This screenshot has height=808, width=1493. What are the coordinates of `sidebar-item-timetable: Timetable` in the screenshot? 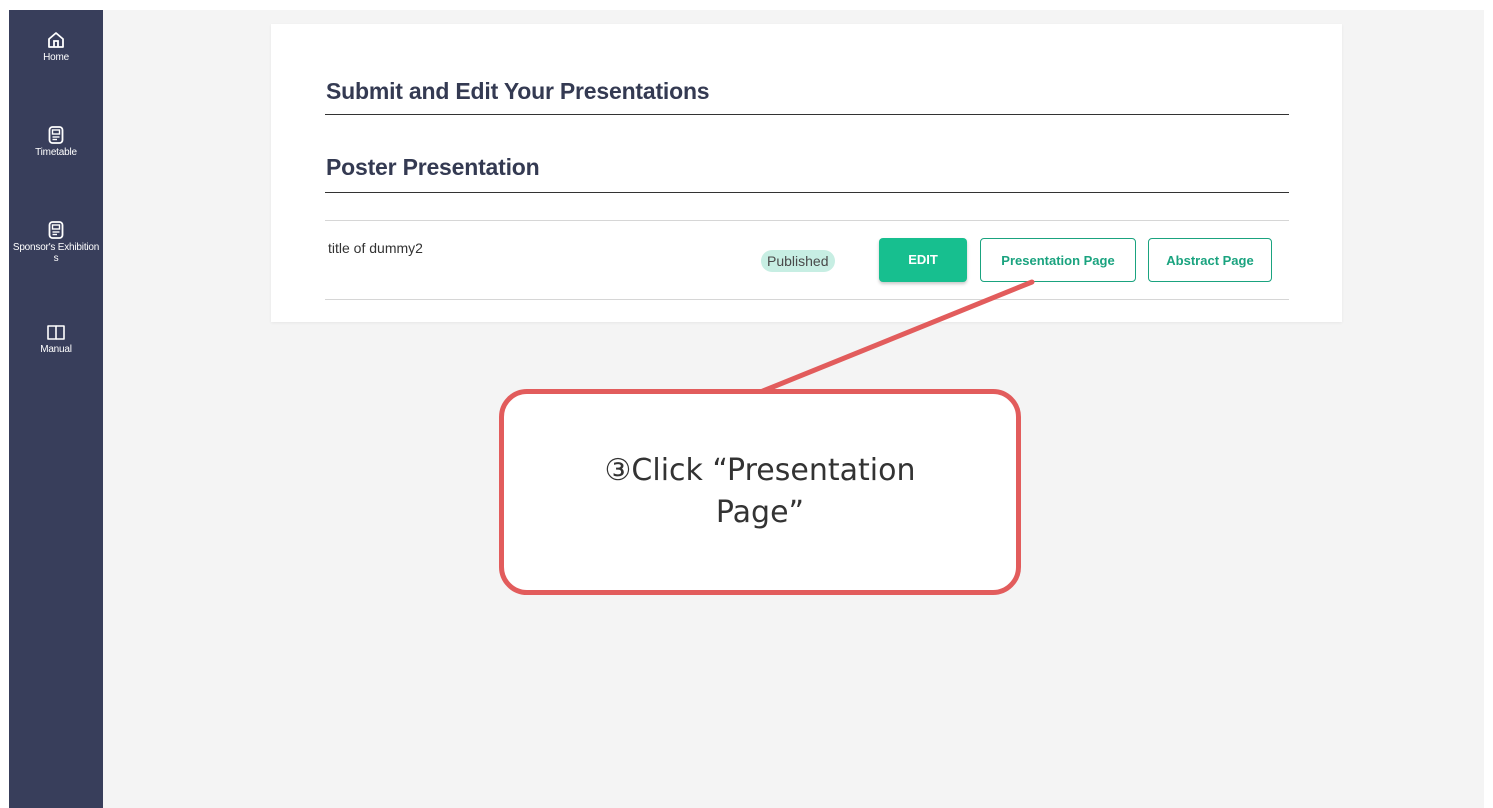 It's located at (56, 141).